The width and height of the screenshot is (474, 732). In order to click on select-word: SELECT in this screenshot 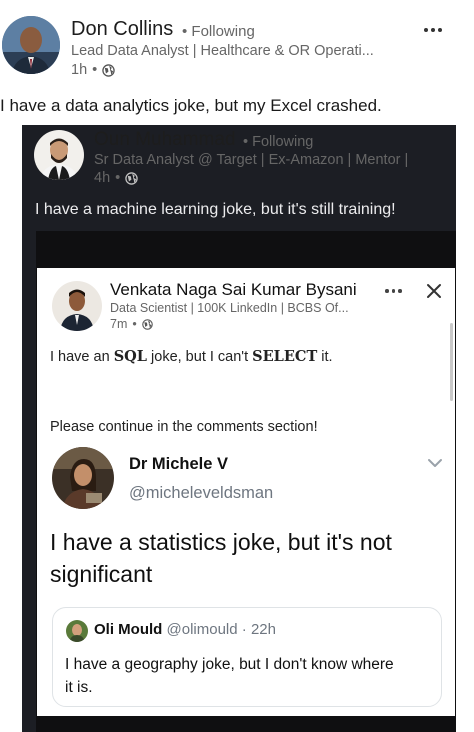, I will do `click(285, 356)`.